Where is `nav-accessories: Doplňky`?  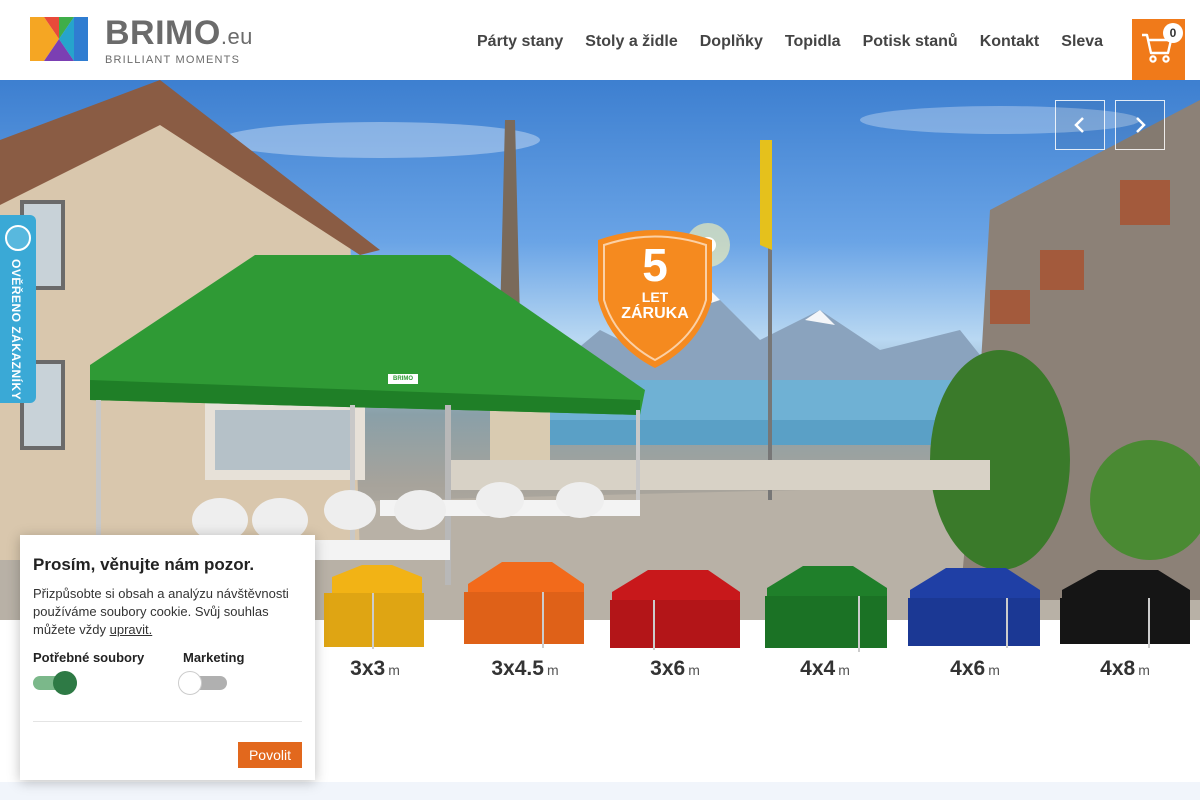
nav-accessories: Doplňky is located at coordinates (731, 42).